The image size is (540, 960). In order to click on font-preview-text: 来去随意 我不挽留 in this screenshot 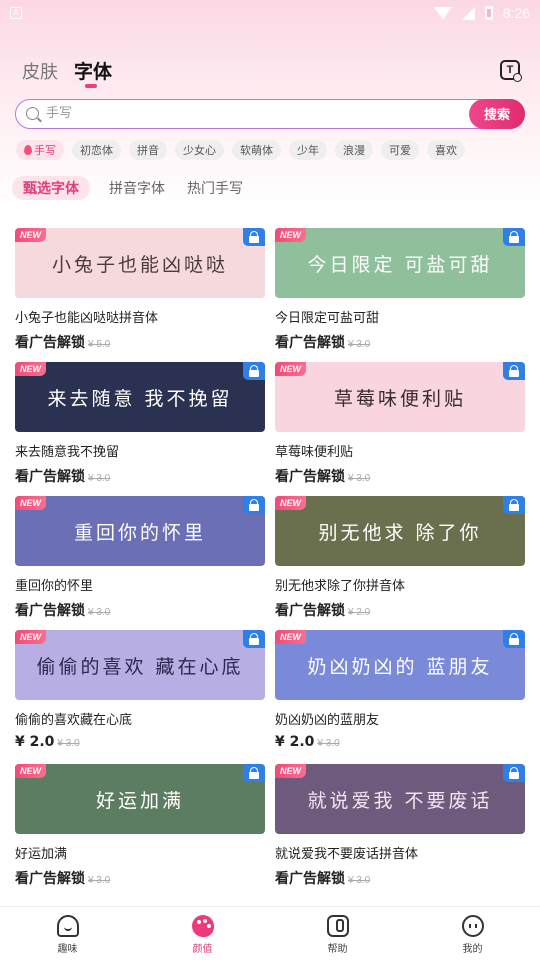, I will do `click(140, 398)`.